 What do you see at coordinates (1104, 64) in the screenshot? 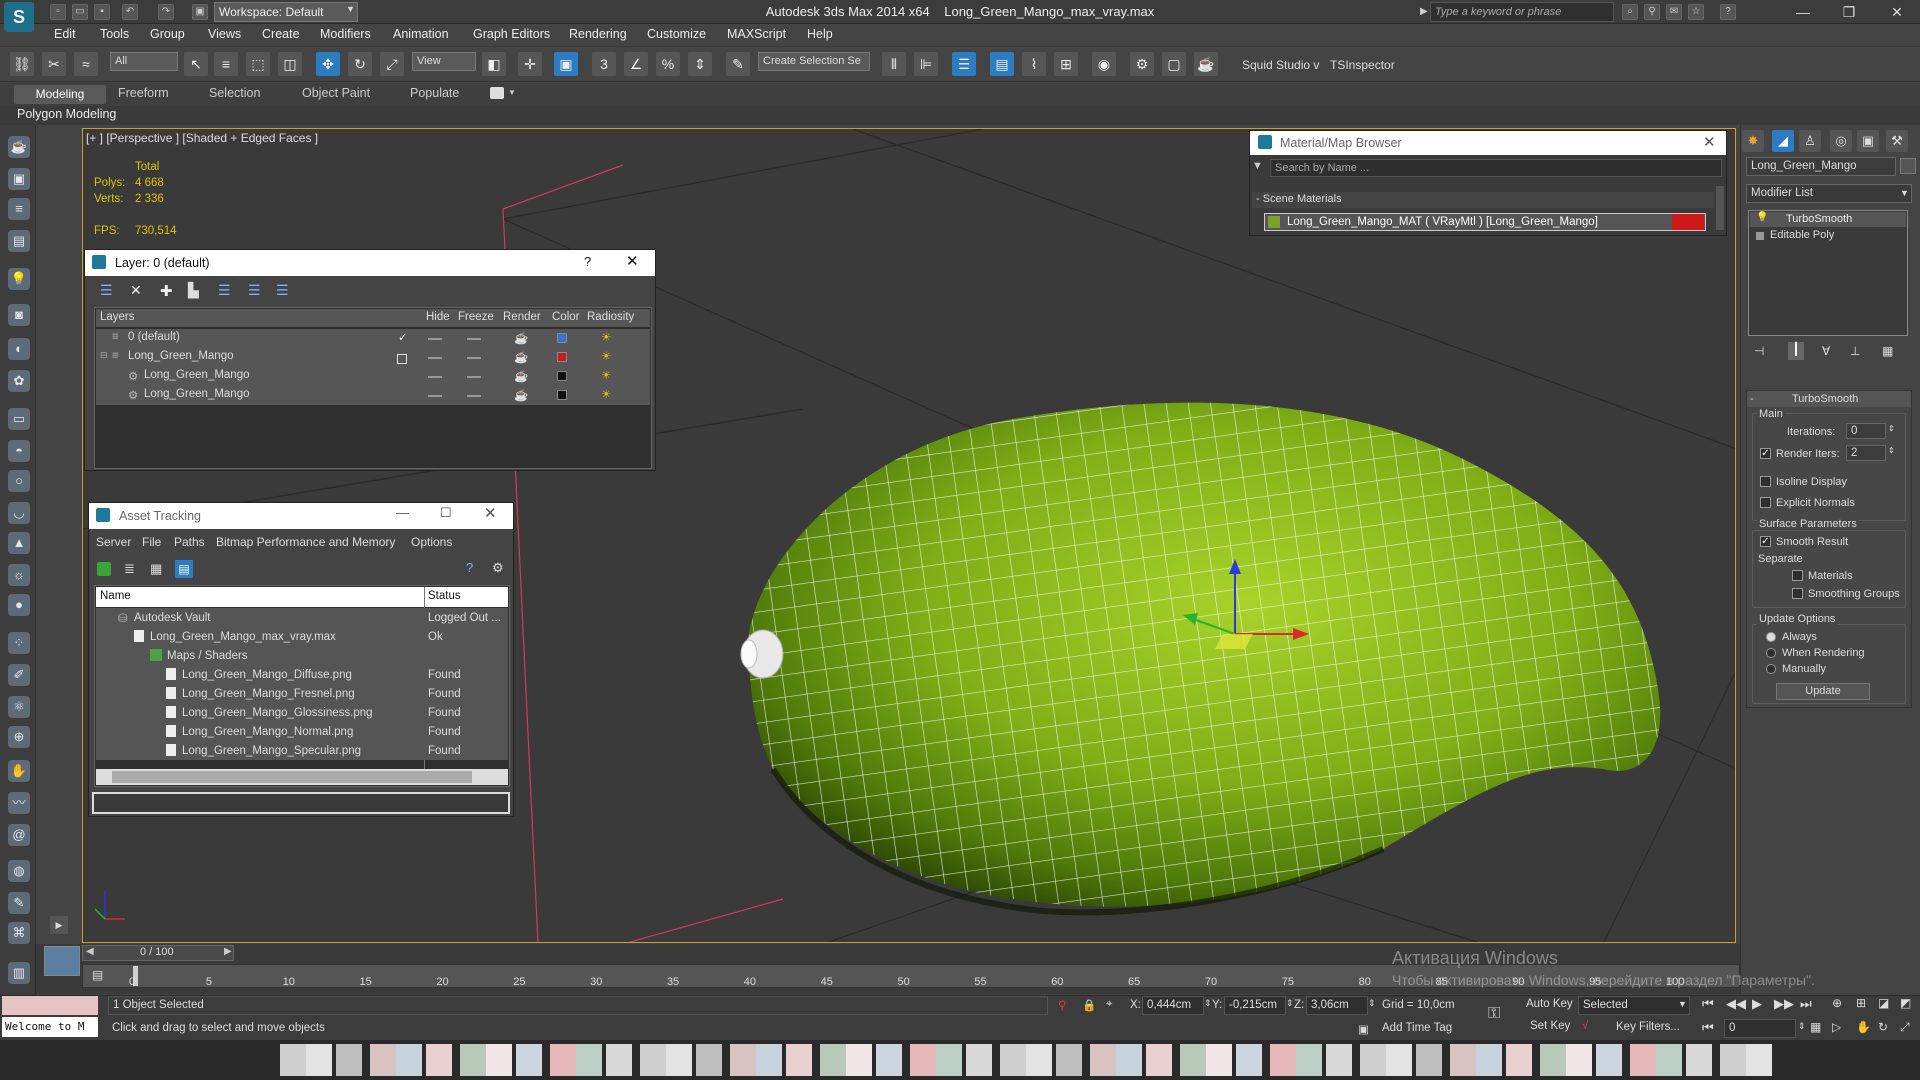
I see `material-editor-icon: ◉` at bounding box center [1104, 64].